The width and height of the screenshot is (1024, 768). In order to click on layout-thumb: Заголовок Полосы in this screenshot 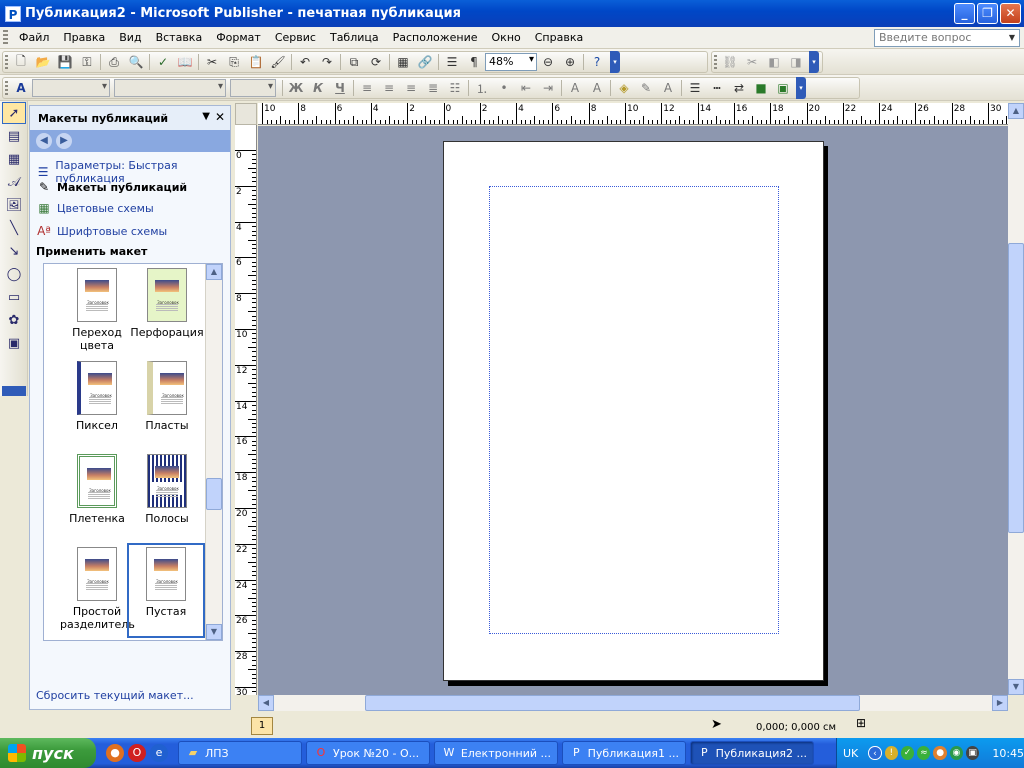, I will do `click(167, 489)`.